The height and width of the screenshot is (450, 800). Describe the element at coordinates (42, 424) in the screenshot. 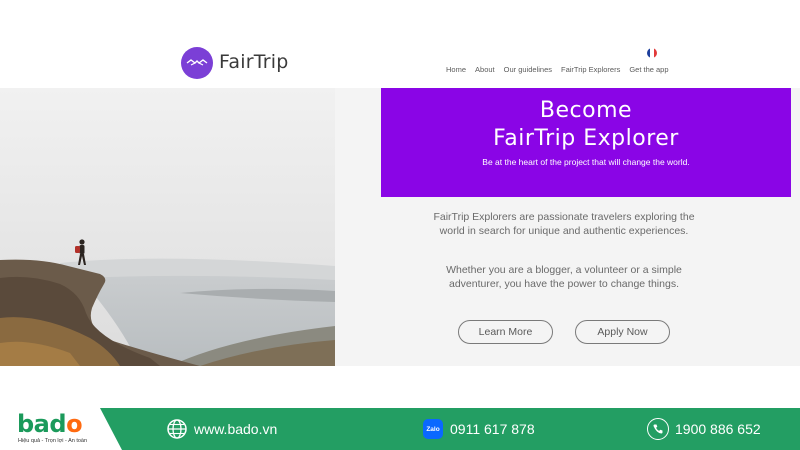

I see `bado-logo-text: bad` at that location.